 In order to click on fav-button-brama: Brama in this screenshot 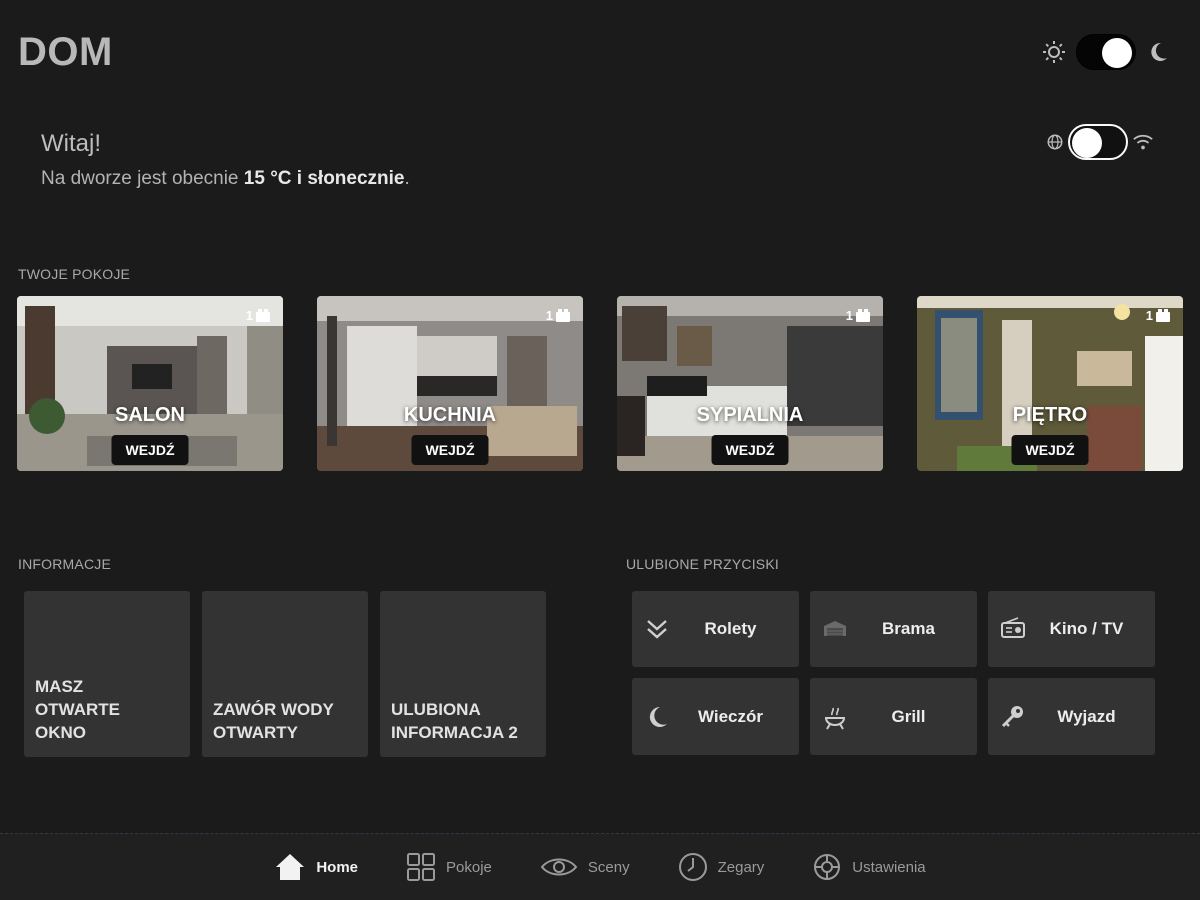, I will do `click(893, 629)`.